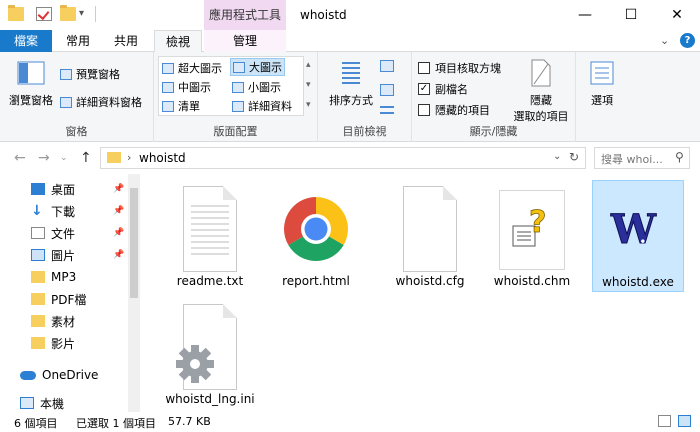 The width and height of the screenshot is (700, 432). Describe the element at coordinates (64, 158) in the screenshot. I see `recent-locations-icon: ⌄` at that location.